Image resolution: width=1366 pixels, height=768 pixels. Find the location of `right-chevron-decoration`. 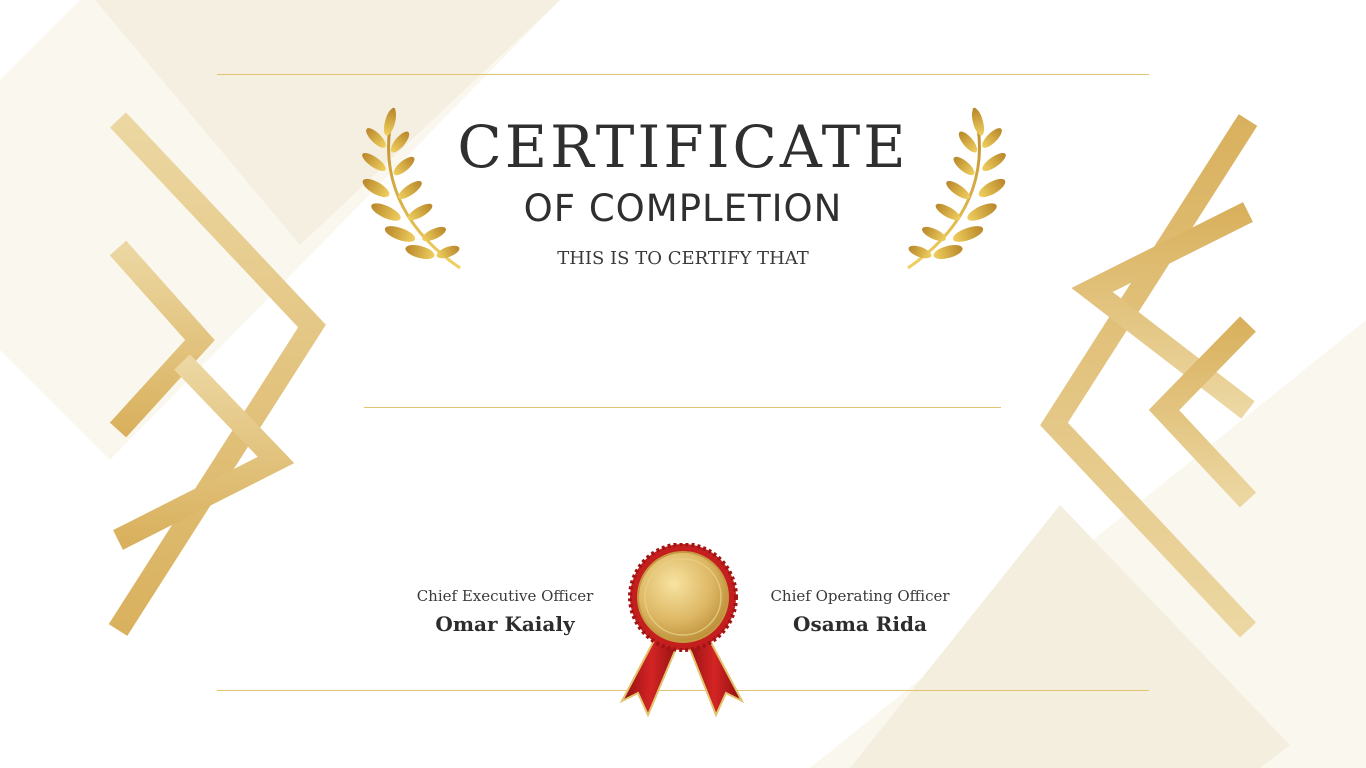

right-chevron-decoration is located at coordinates (1149, 376).